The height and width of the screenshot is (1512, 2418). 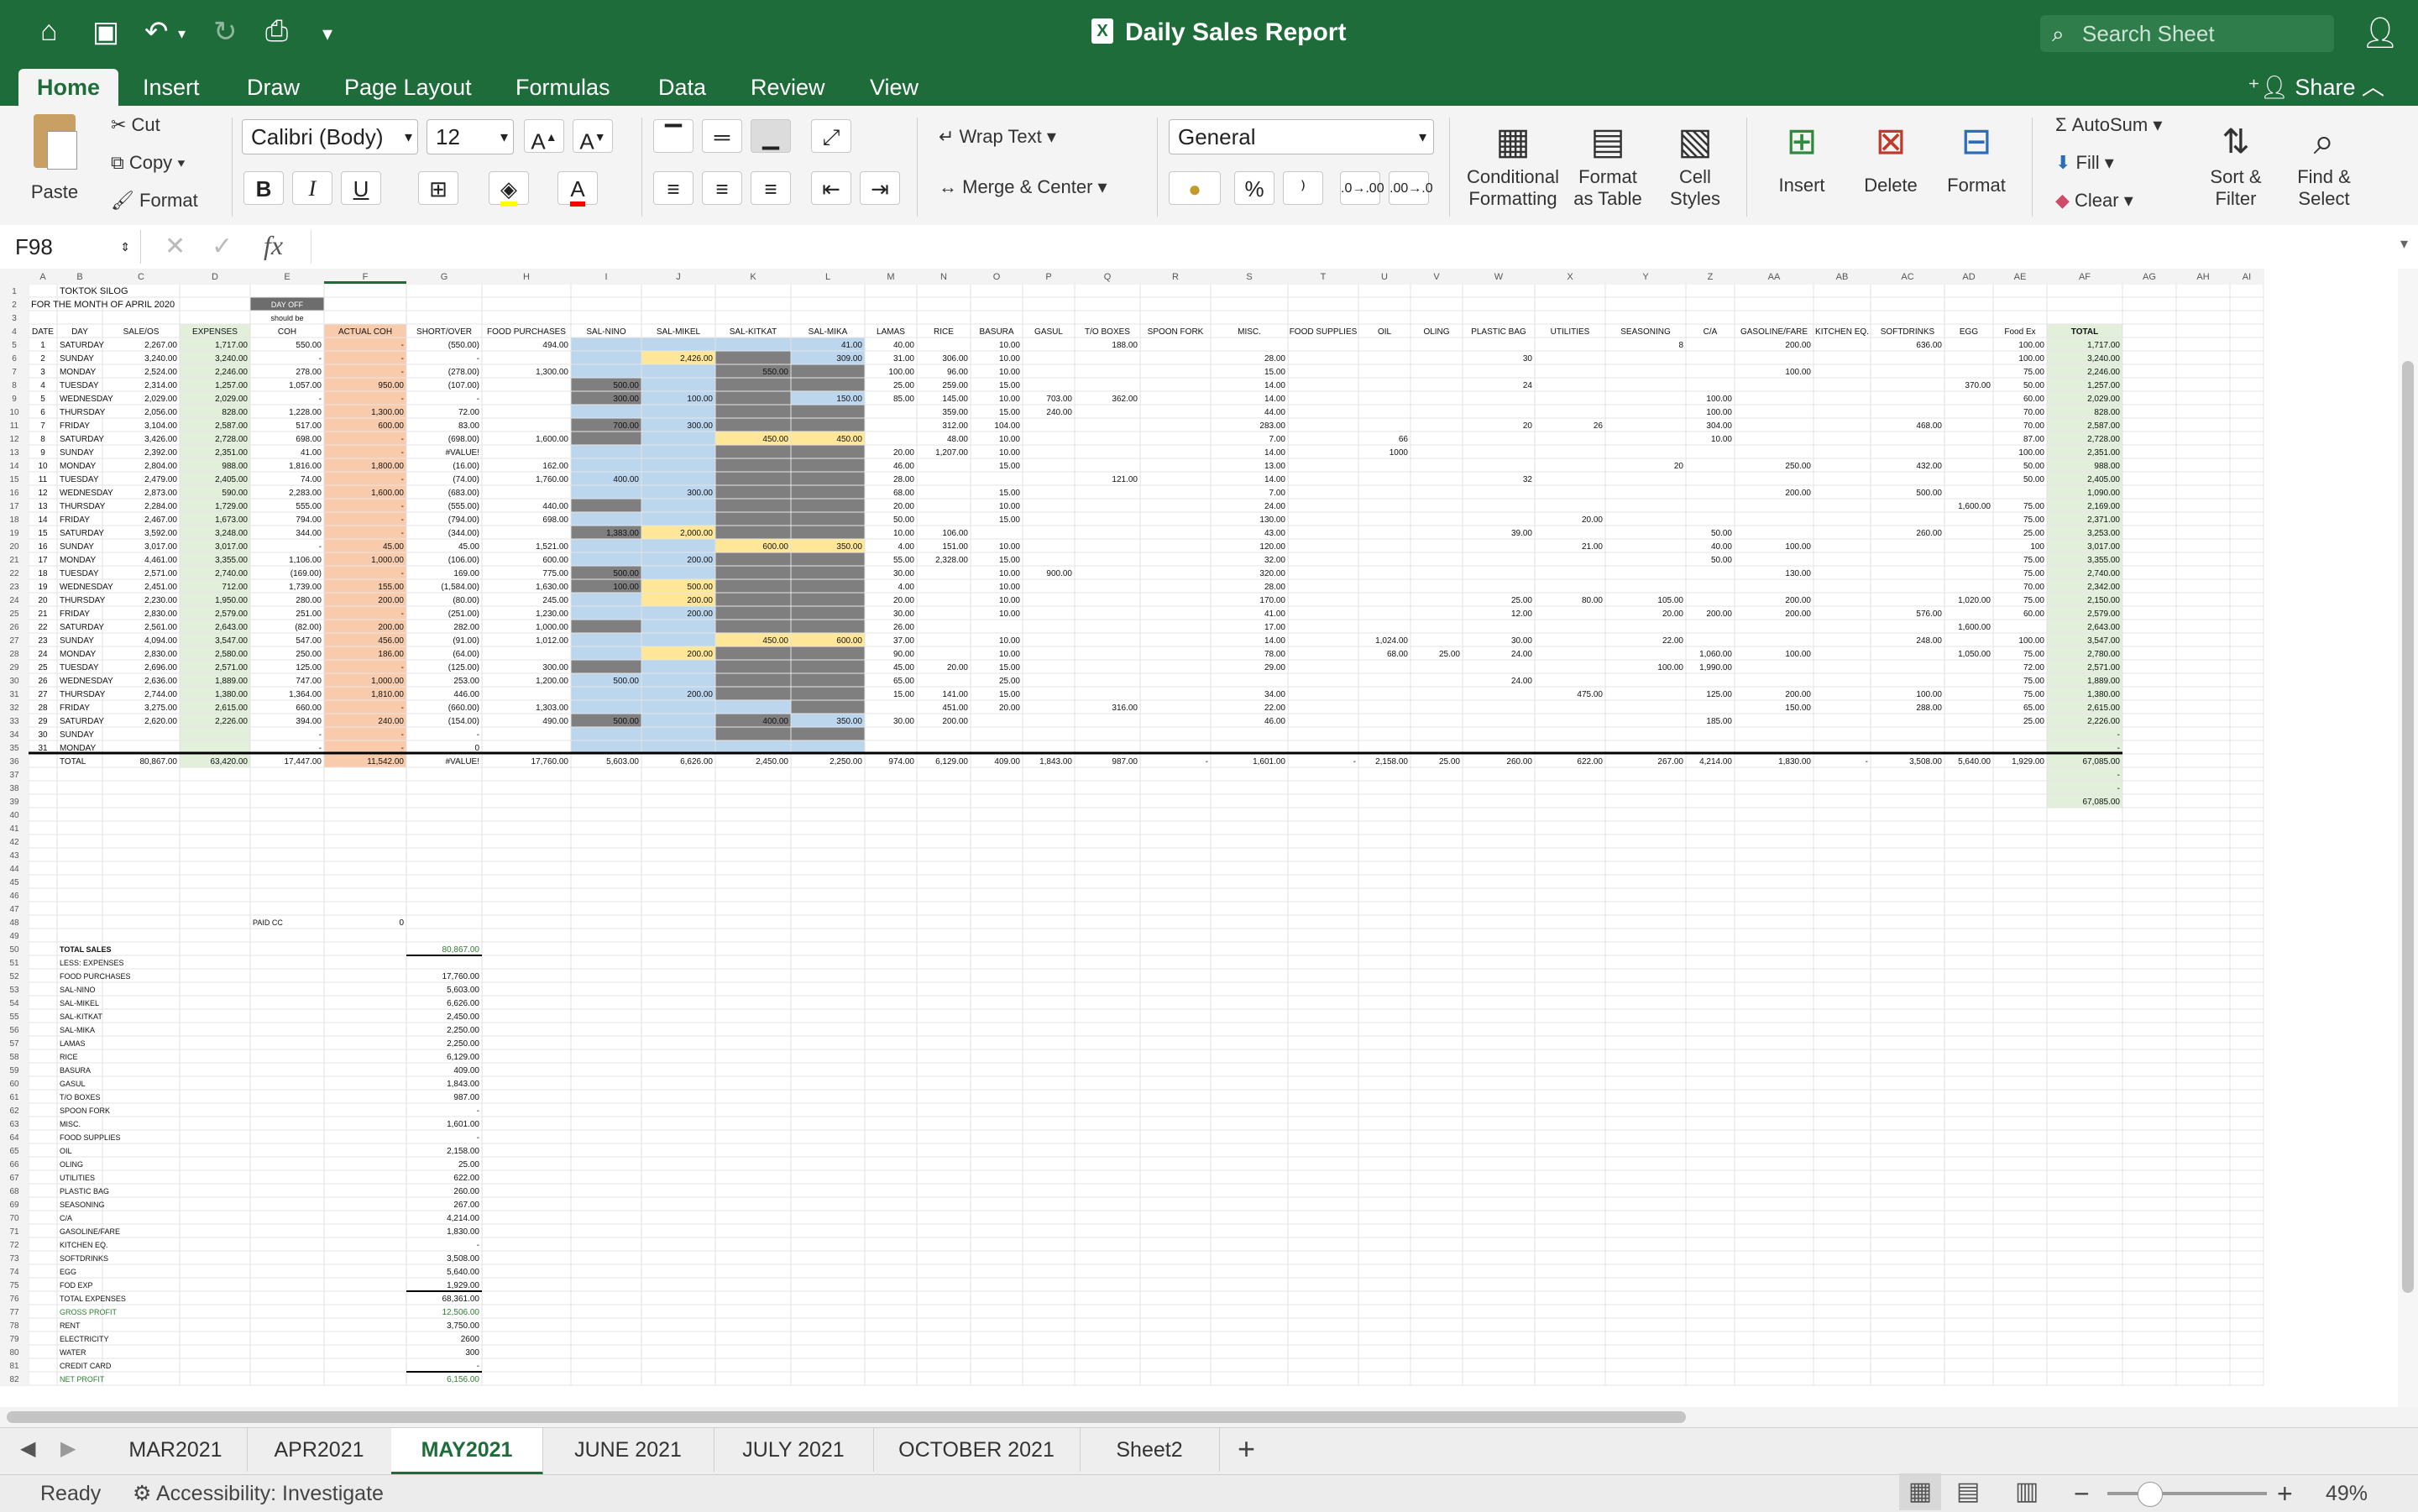 What do you see at coordinates (846, 1417) in the screenshot?
I see `horizontal-scroll-thumb` at bounding box center [846, 1417].